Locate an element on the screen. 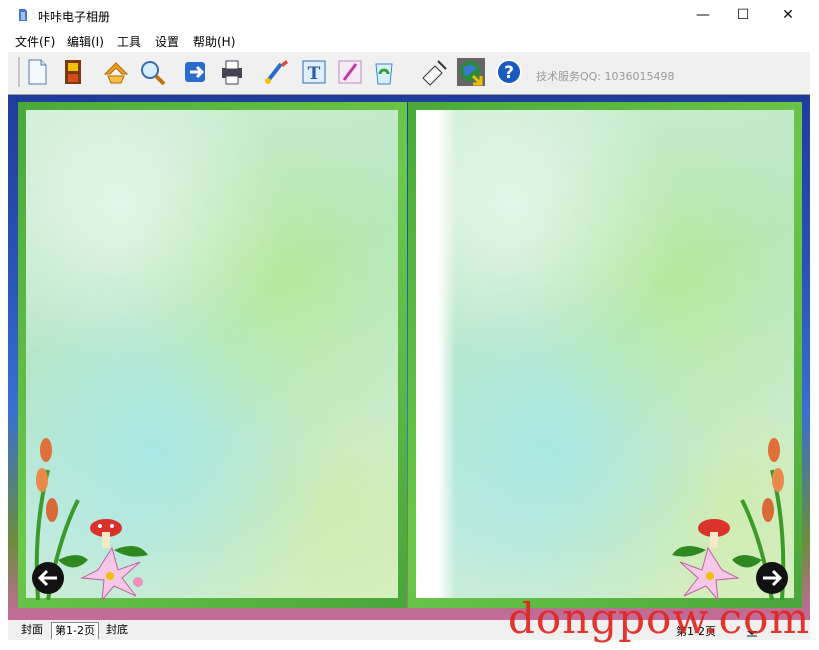 The image size is (819, 650). print-icon is located at coordinates (232, 72).